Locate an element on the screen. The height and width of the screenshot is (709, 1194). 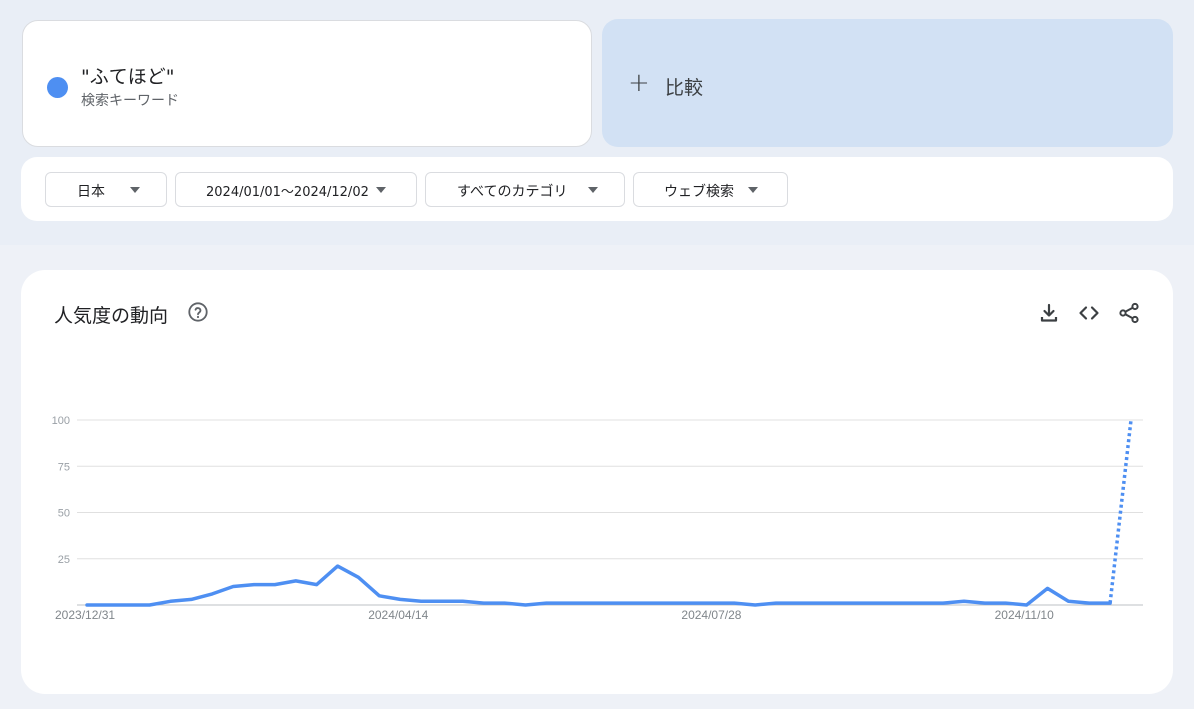
y-tick-label: 100 is located at coordinates (61, 421).